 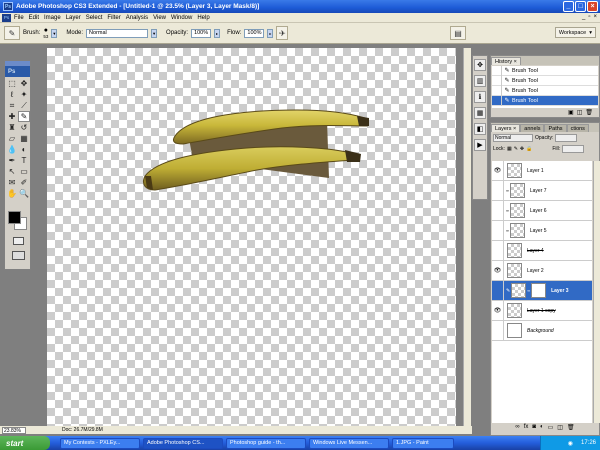 What do you see at coordinates (117, 33) in the screenshot?
I see `mode-select: Normal` at bounding box center [117, 33].